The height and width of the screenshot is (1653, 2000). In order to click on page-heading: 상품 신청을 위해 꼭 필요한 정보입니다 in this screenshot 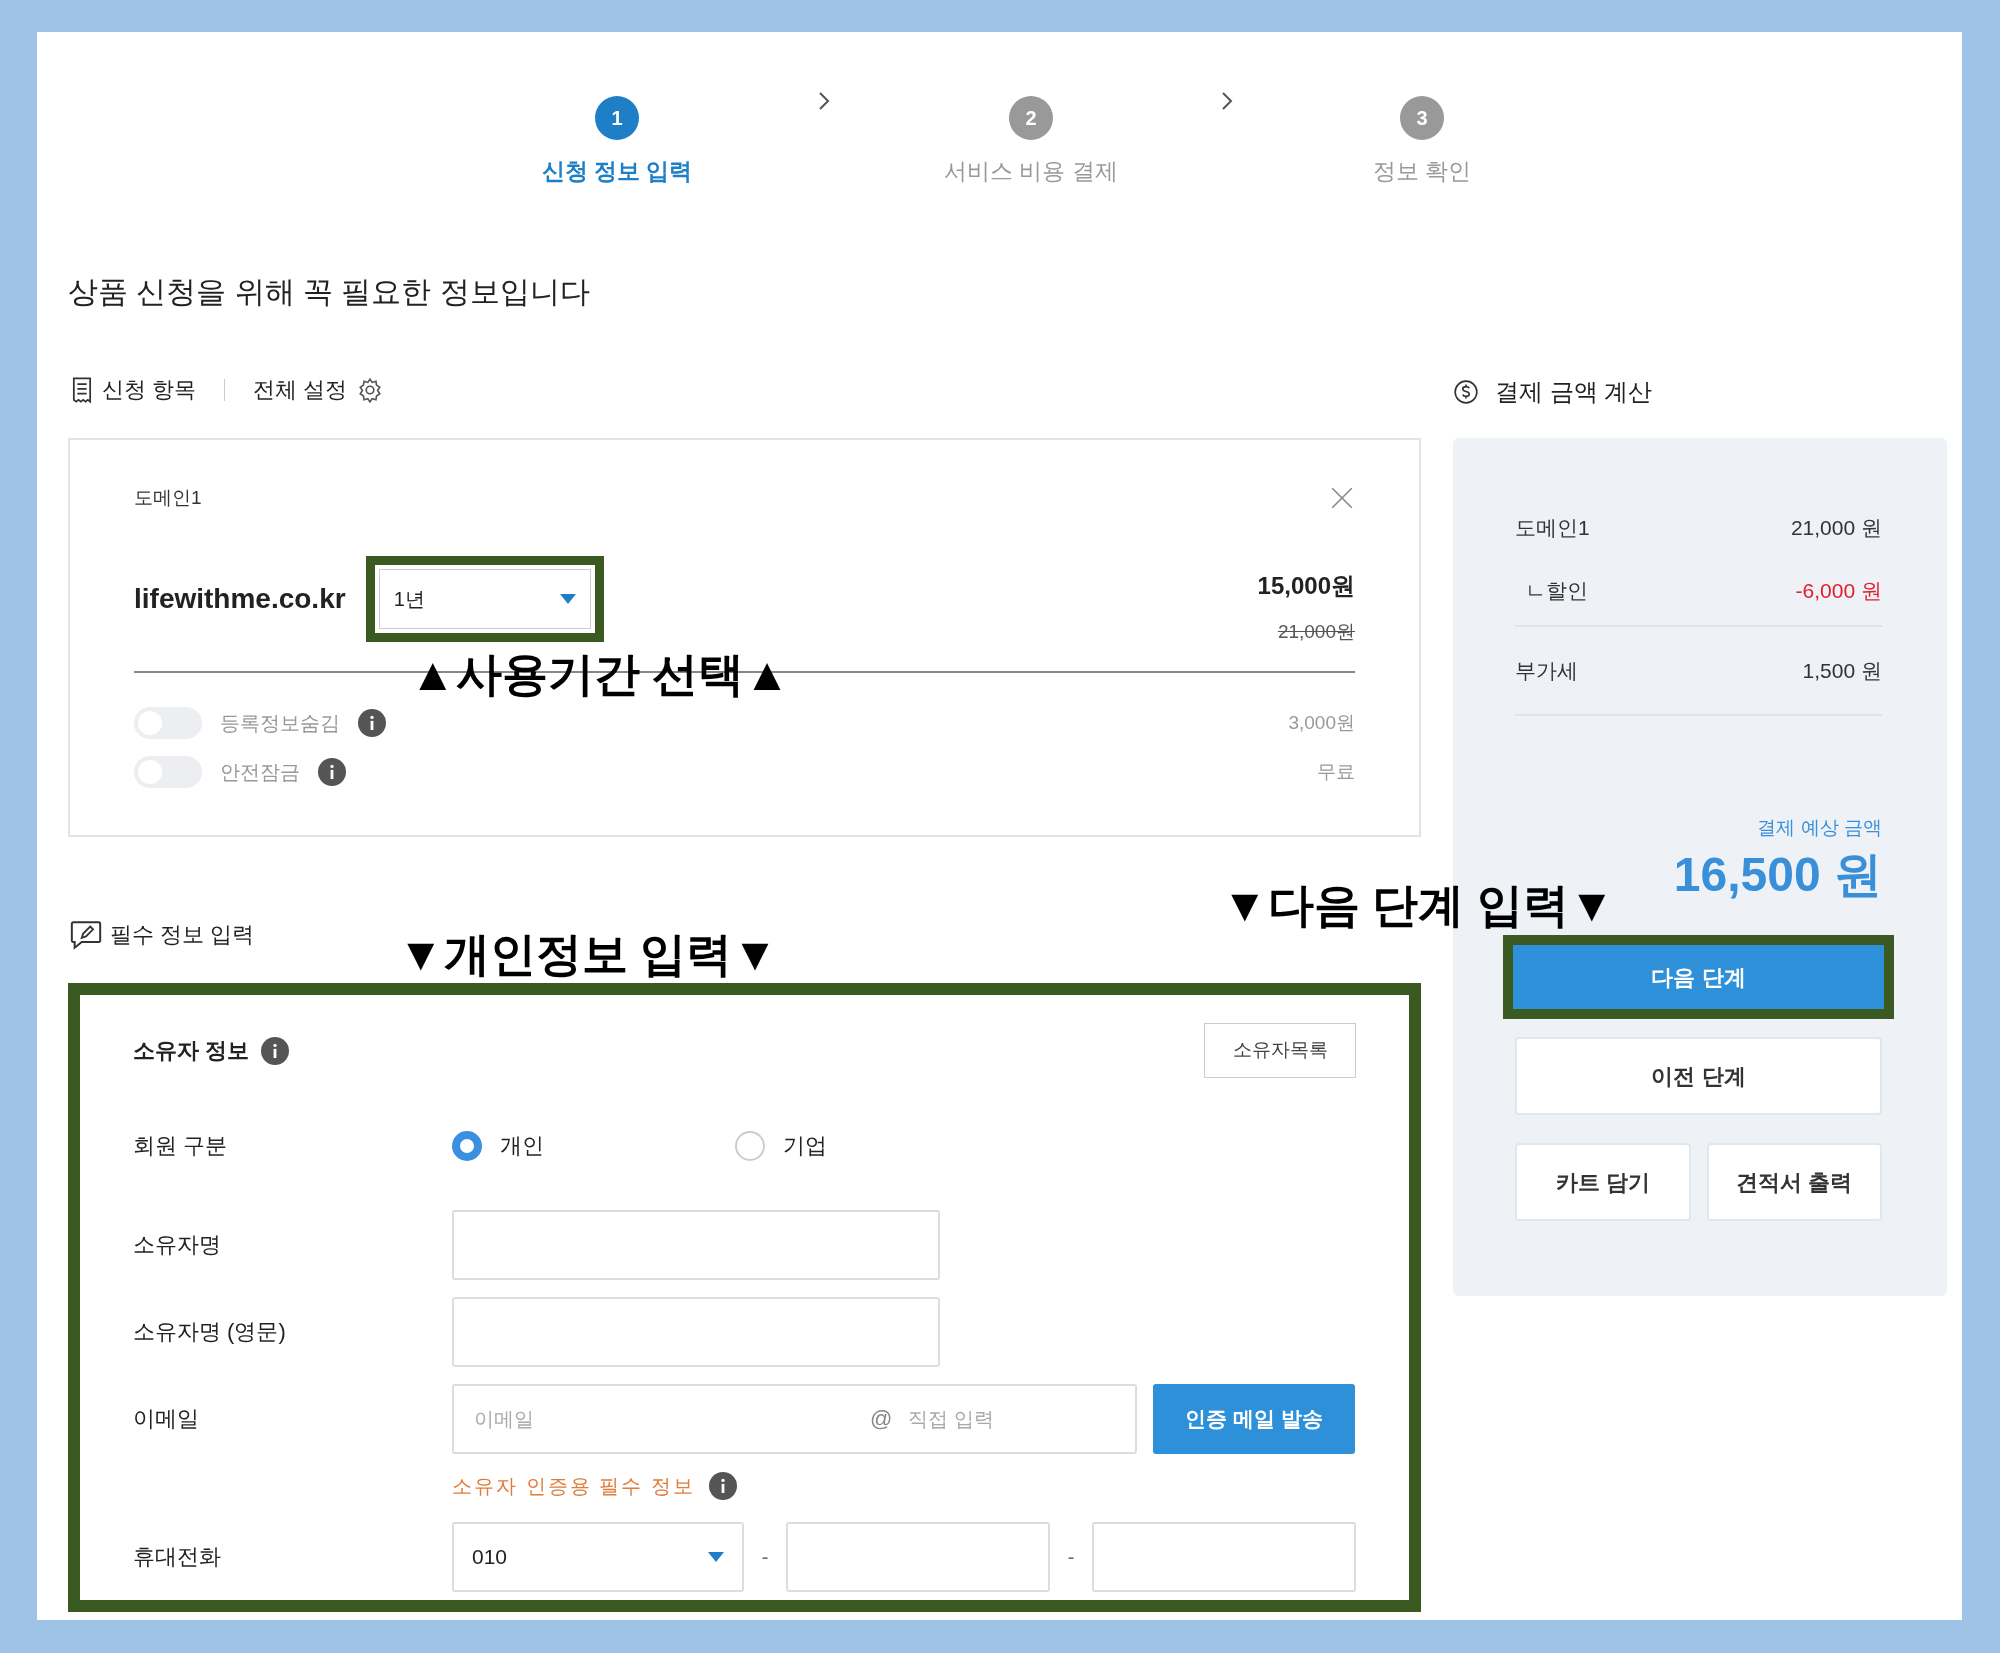, I will do `click(329, 291)`.